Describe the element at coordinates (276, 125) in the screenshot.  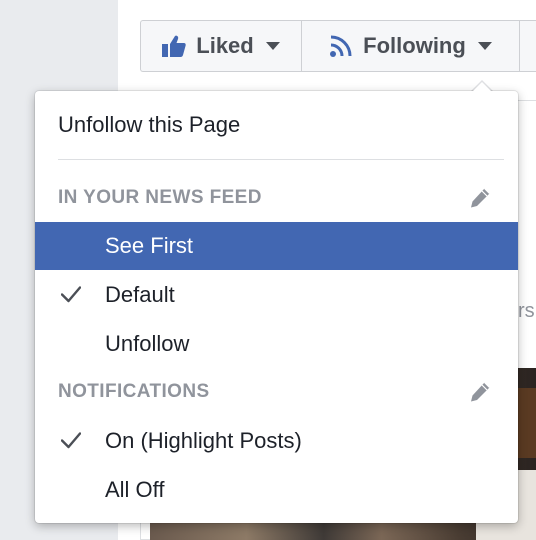
I see `unfollow-page-item: Unfollow this Page` at that location.